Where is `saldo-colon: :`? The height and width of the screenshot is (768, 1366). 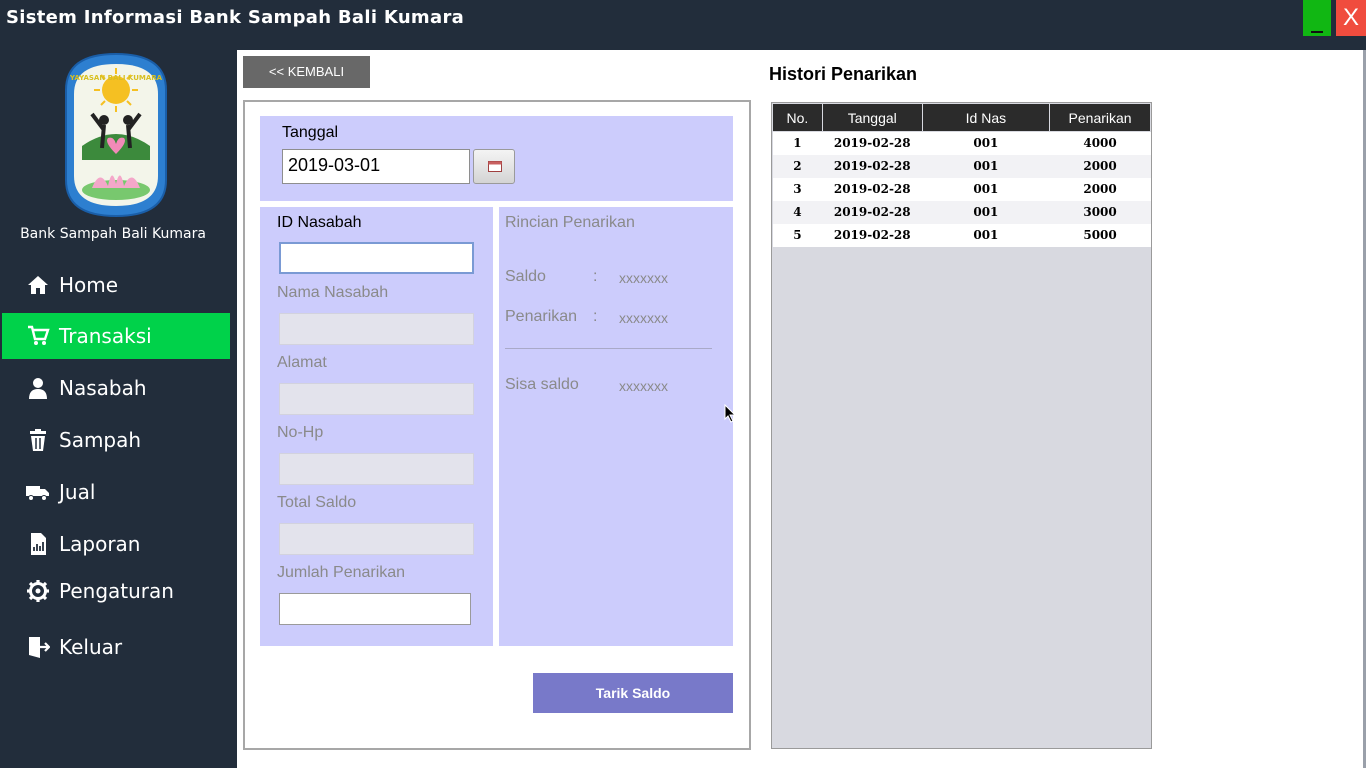
saldo-colon: : is located at coordinates (595, 276).